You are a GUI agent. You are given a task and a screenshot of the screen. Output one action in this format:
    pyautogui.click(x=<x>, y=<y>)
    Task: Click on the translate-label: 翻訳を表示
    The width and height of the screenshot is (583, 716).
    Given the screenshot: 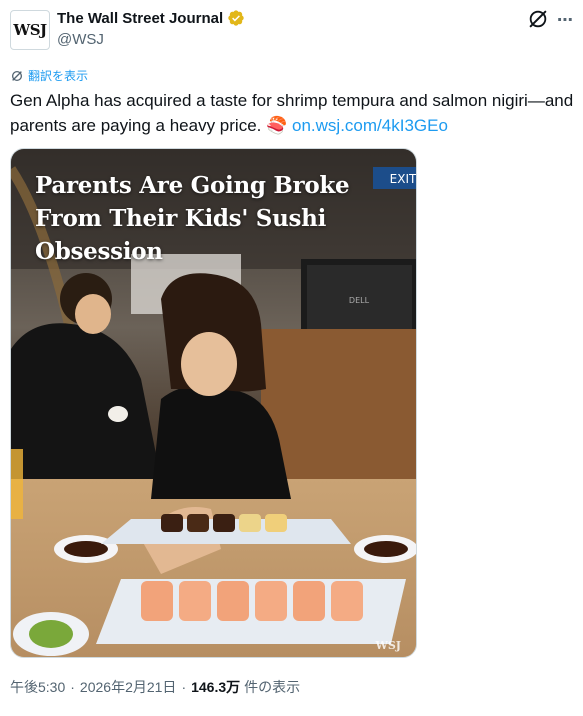 What is the action you would take?
    pyautogui.click(x=58, y=75)
    